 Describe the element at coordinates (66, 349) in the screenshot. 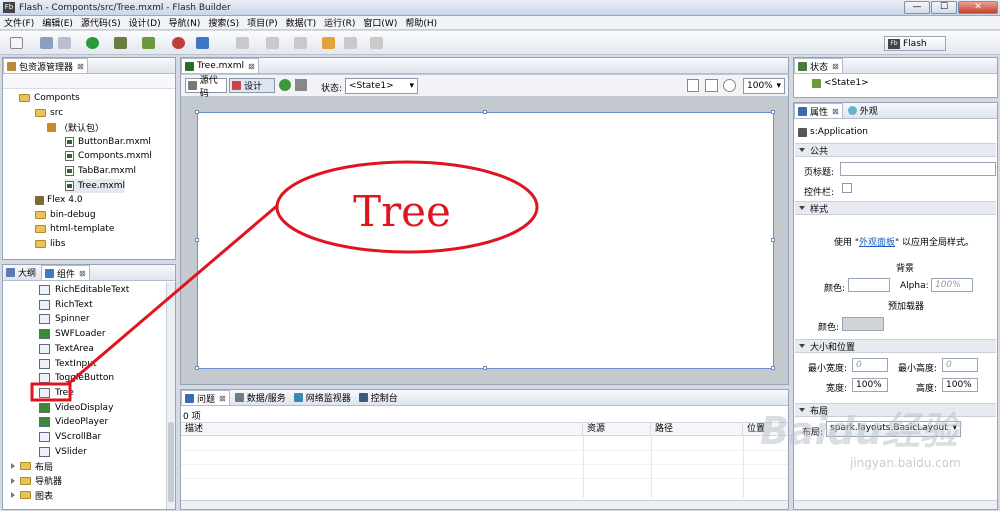

I see `component-item: TextArea` at that location.